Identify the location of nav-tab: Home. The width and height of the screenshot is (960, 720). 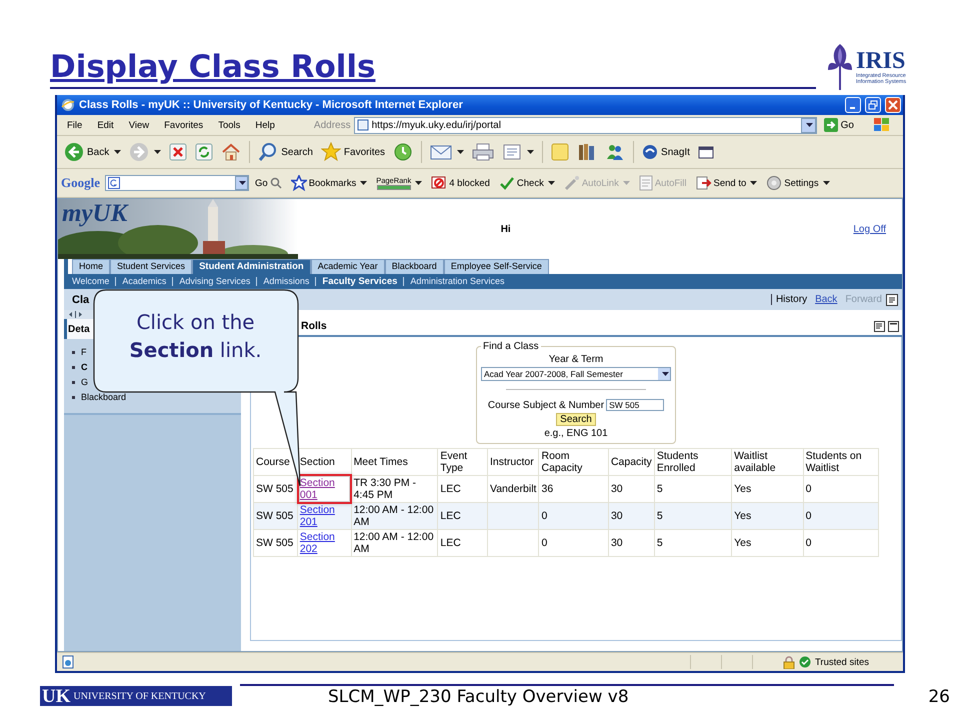
(91, 266).